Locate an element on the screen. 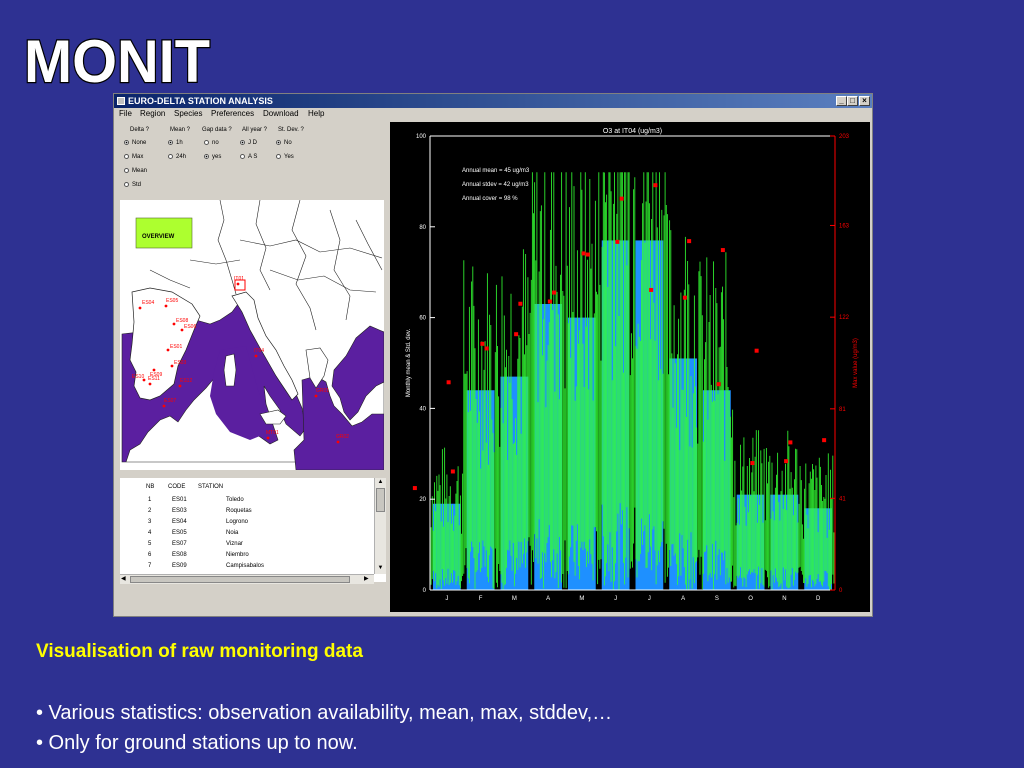 The width and height of the screenshot is (1024, 768). radio-mean-24h: 24h is located at coordinates (177, 157).